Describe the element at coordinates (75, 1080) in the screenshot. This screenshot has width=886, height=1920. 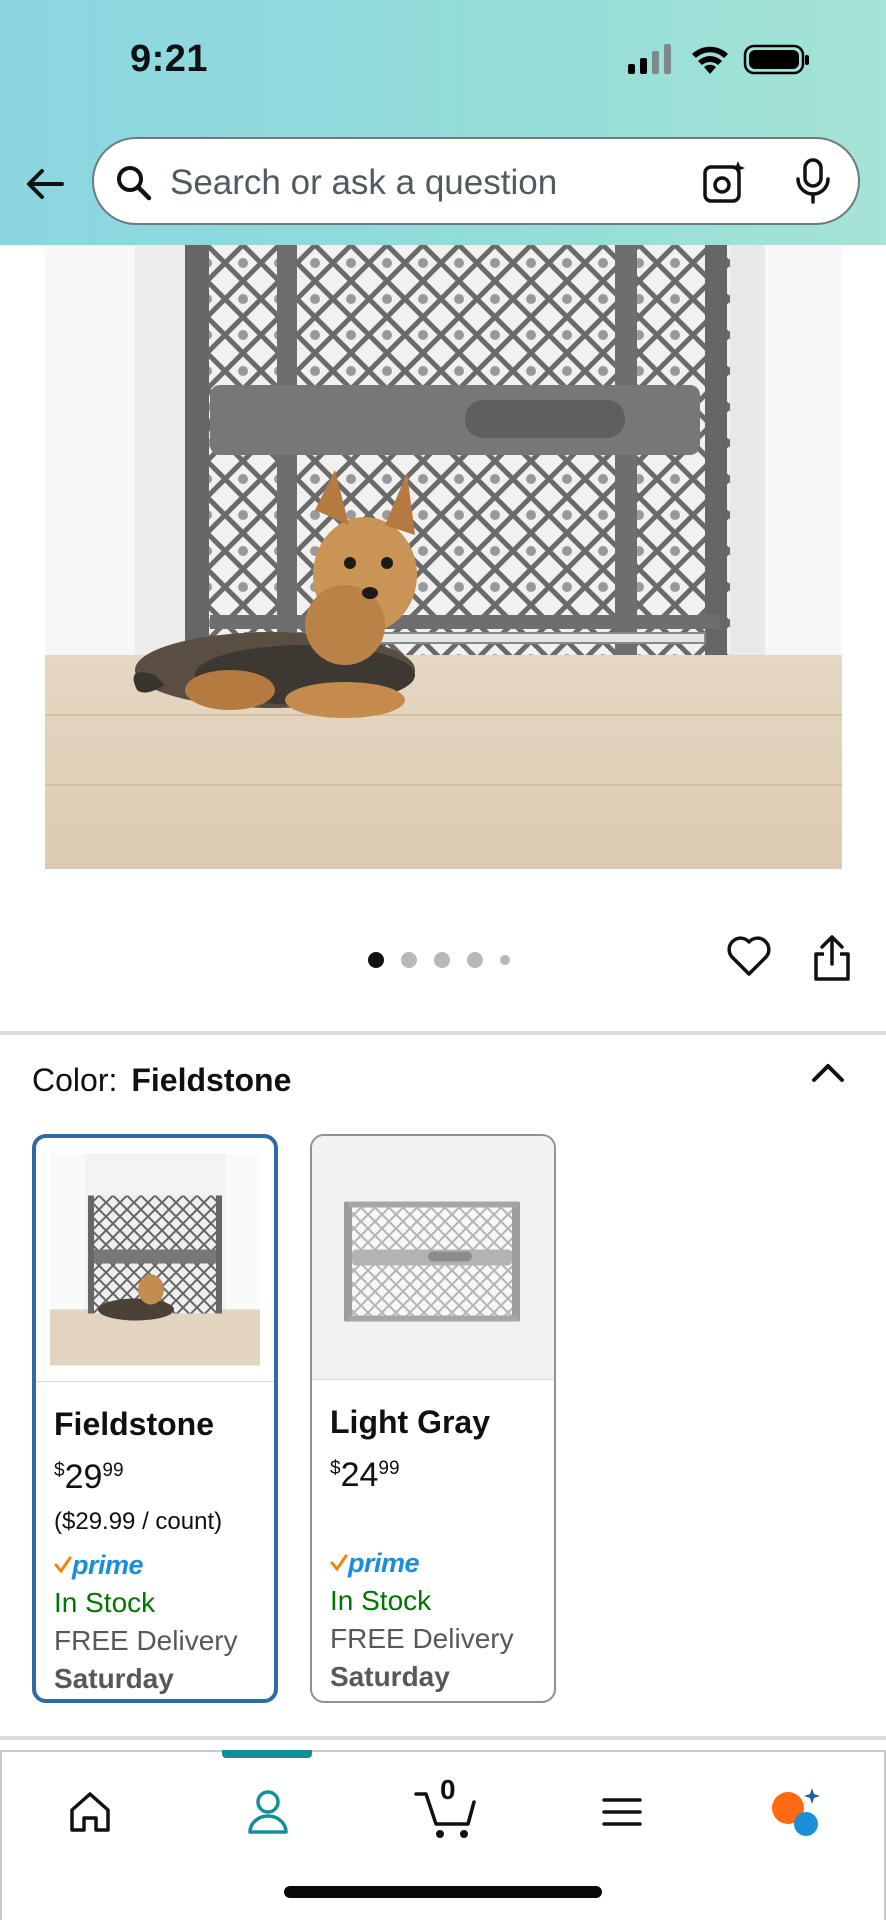
I see `color-label: Color:` at that location.